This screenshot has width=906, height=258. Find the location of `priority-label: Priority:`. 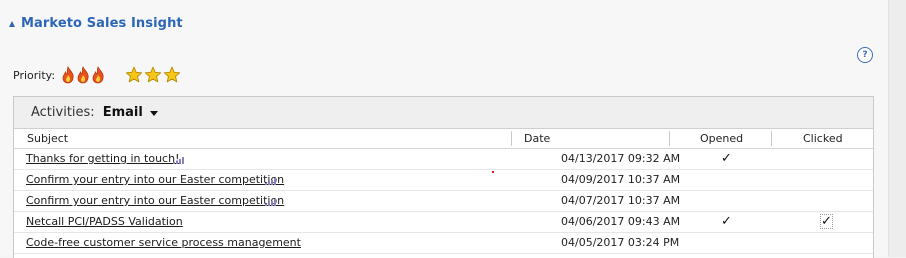

priority-label: Priority: is located at coordinates (34, 75).